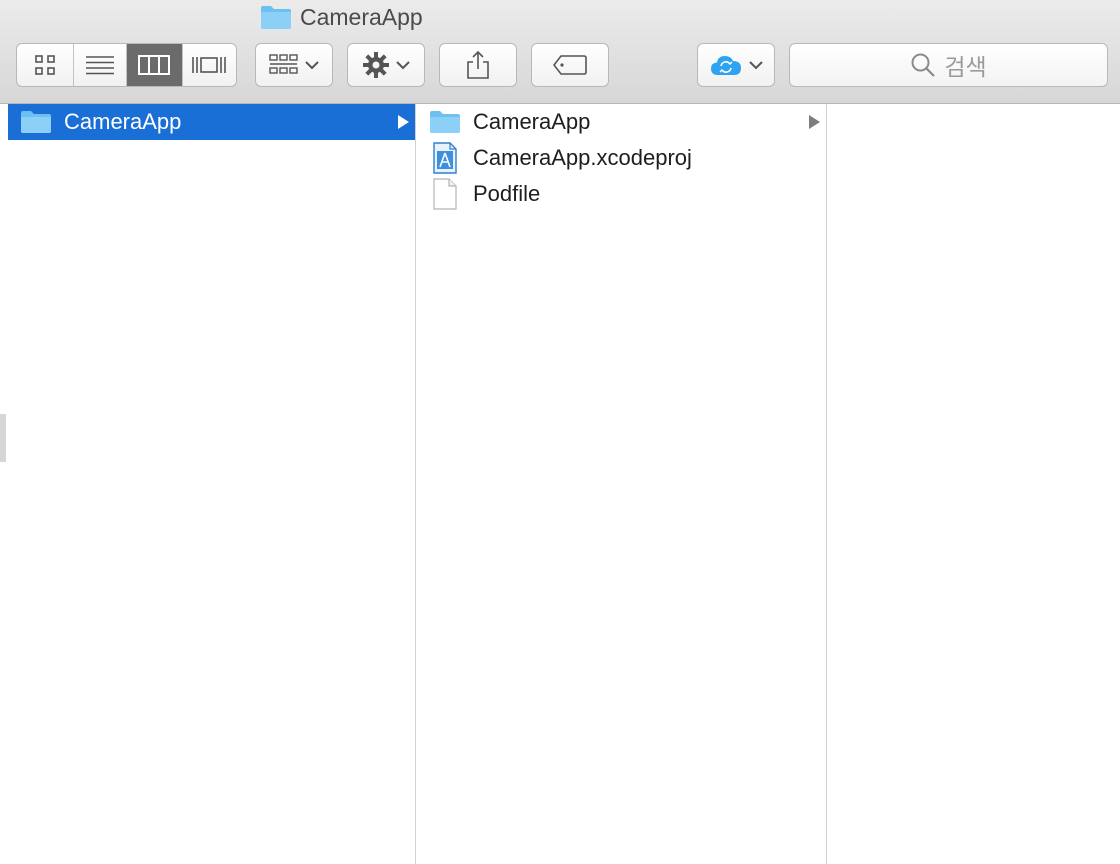  I want to click on tags-button, so click(570, 65).